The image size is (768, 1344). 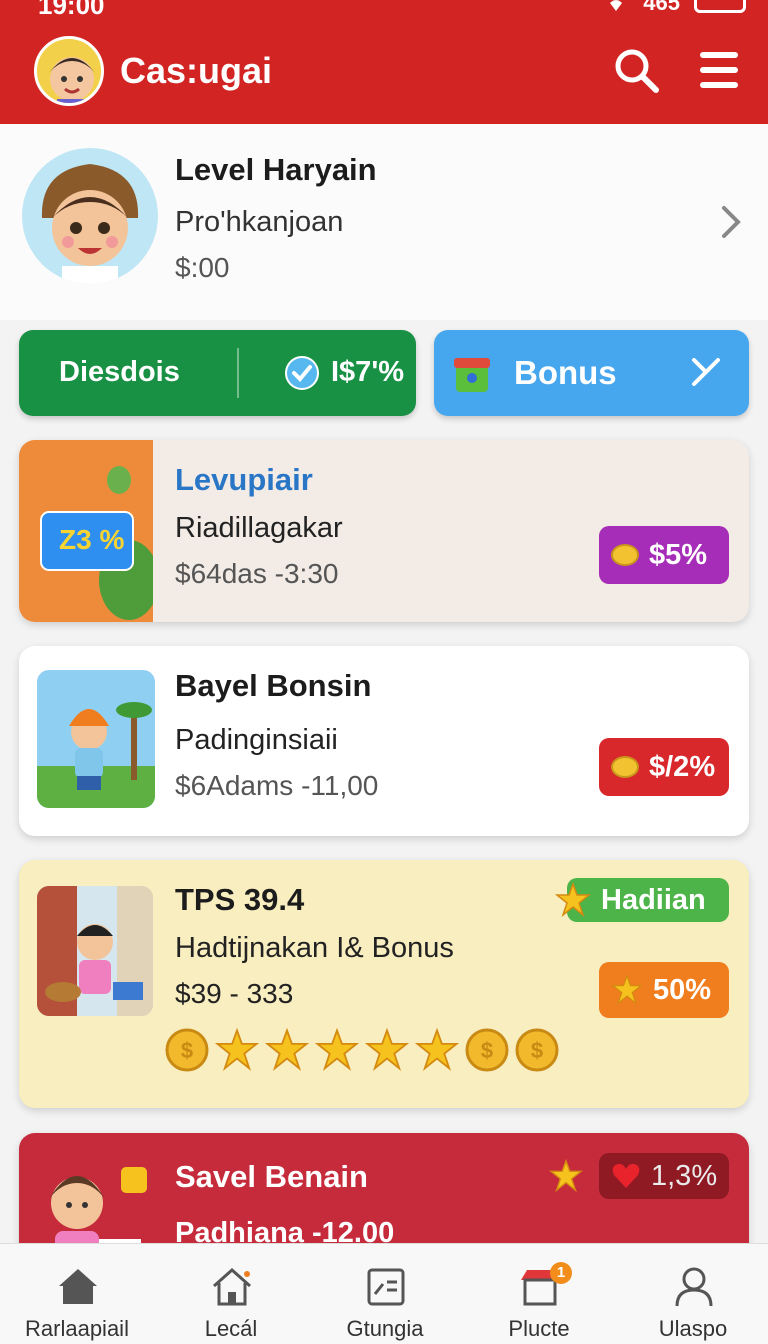 I want to click on menu-icon, so click(x=720, y=70).